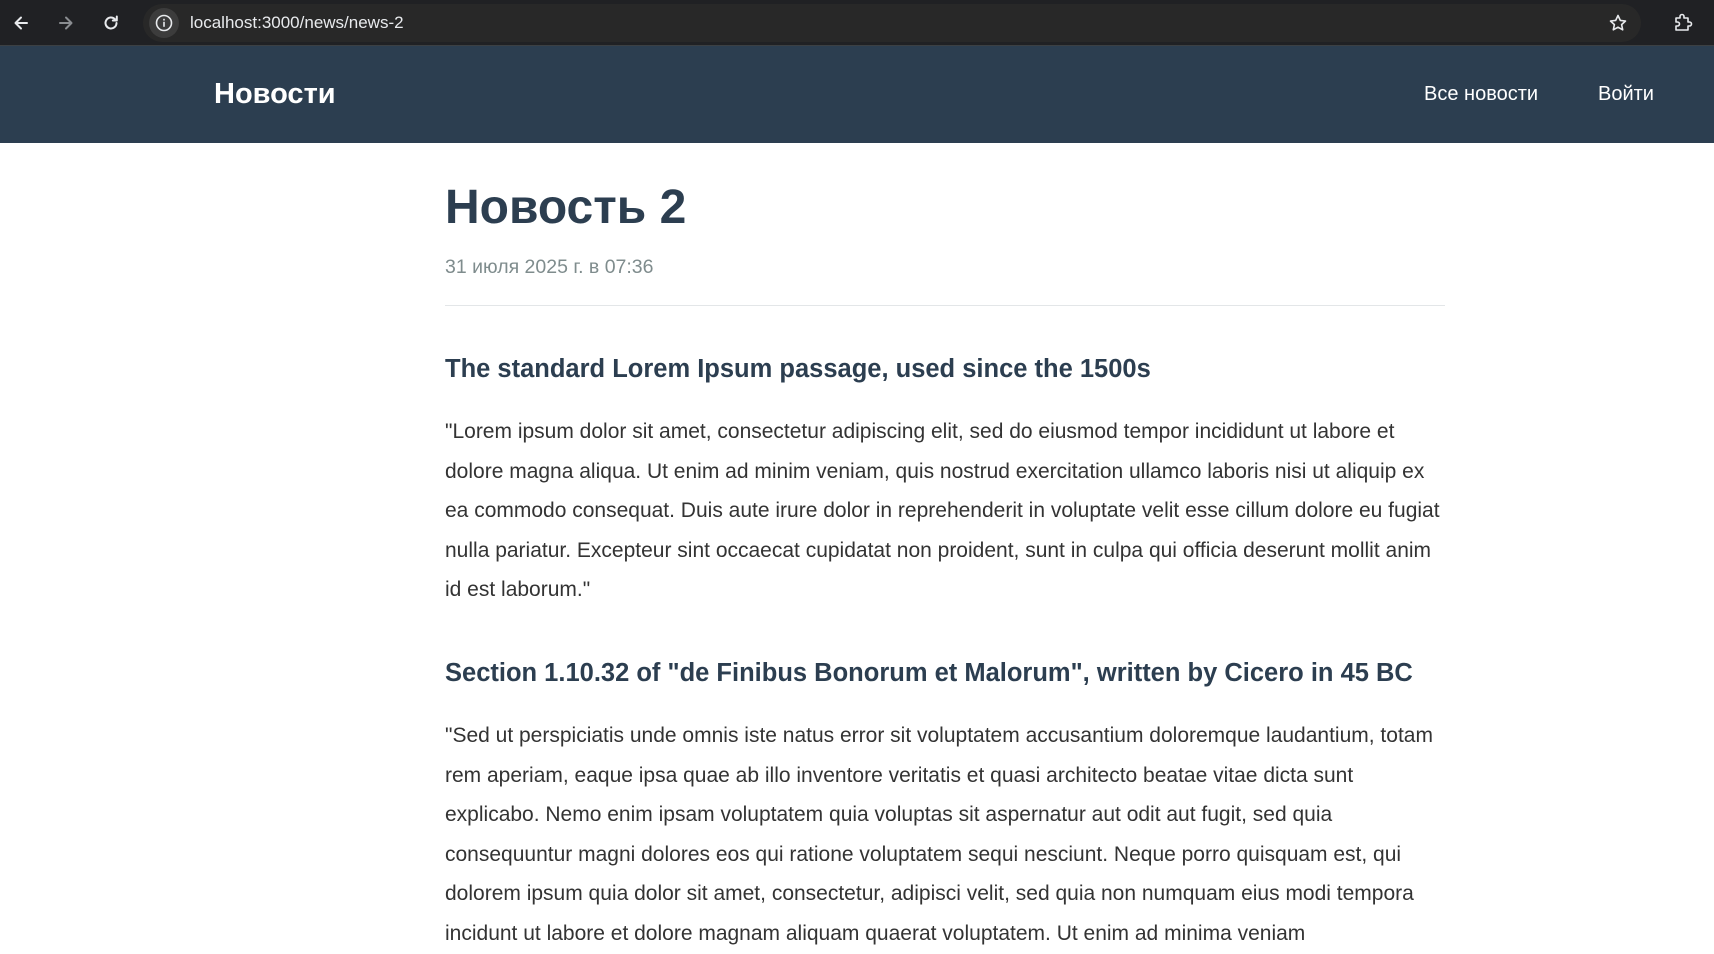 The image size is (1714, 954). I want to click on bookmark-button, so click(1618, 23).